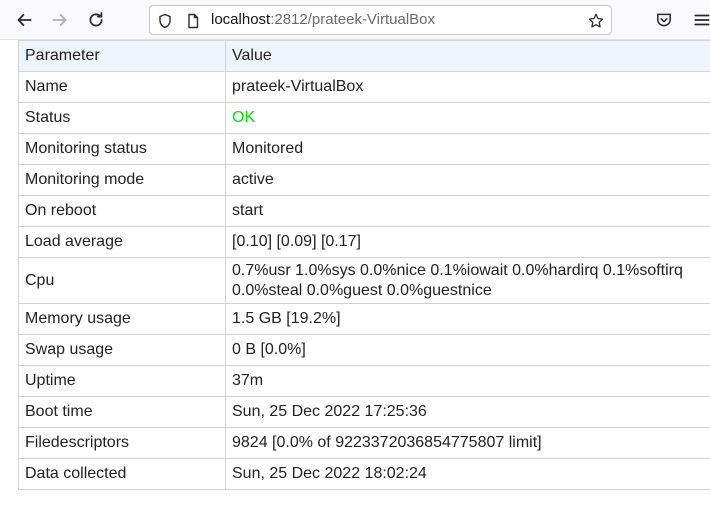  Describe the element at coordinates (122, 319) in the screenshot. I see `param-cell: Memory usage` at that location.